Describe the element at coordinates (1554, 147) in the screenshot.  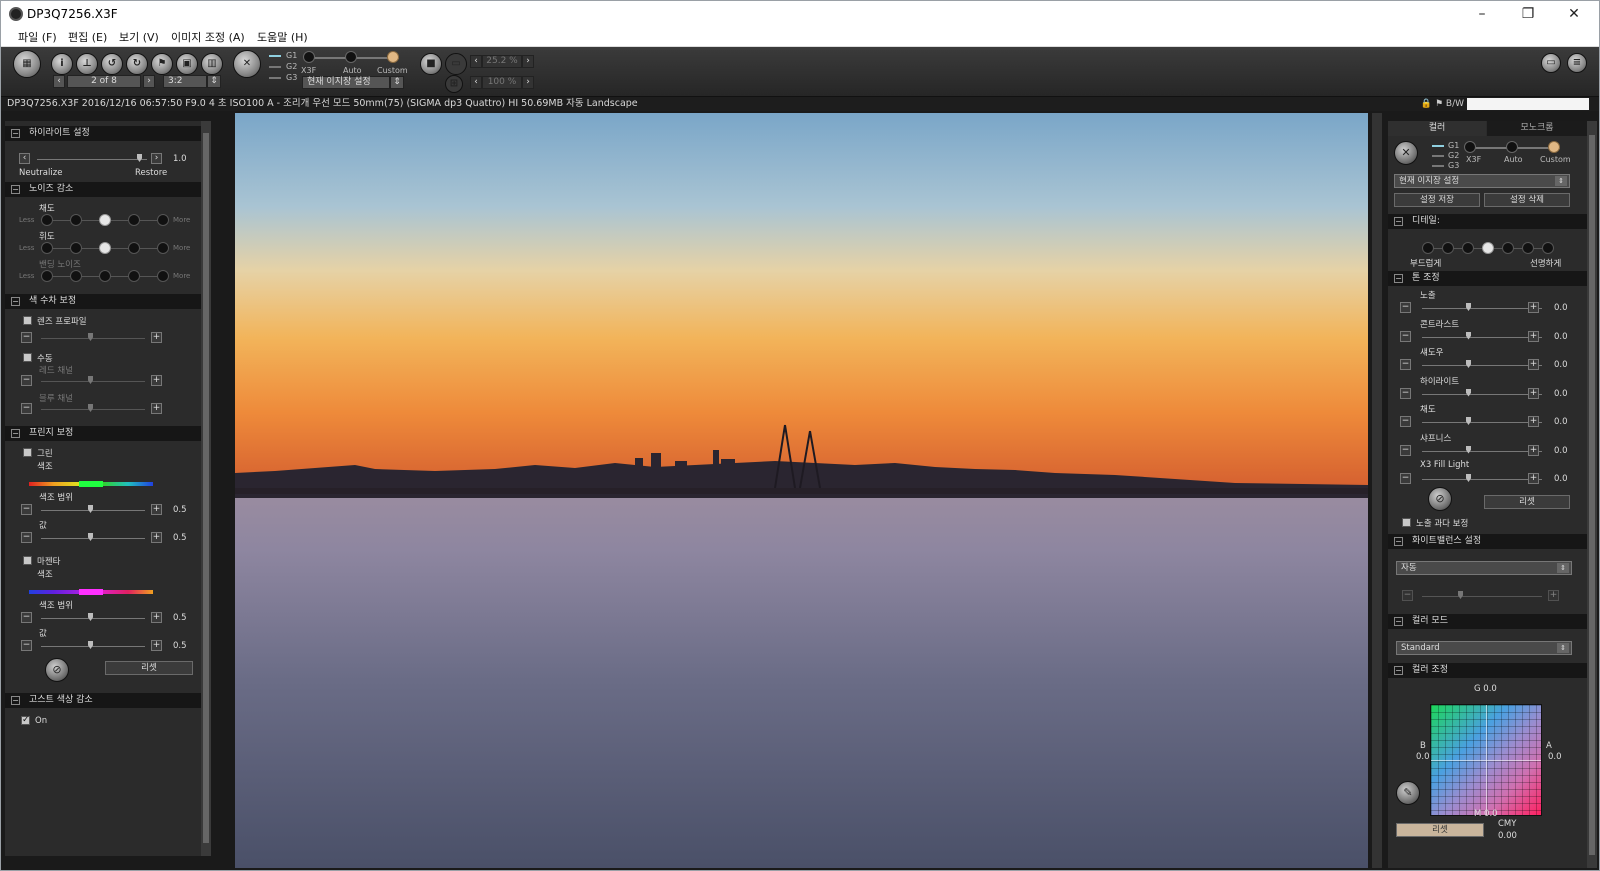
I see `right-mode-knob-custom` at that location.